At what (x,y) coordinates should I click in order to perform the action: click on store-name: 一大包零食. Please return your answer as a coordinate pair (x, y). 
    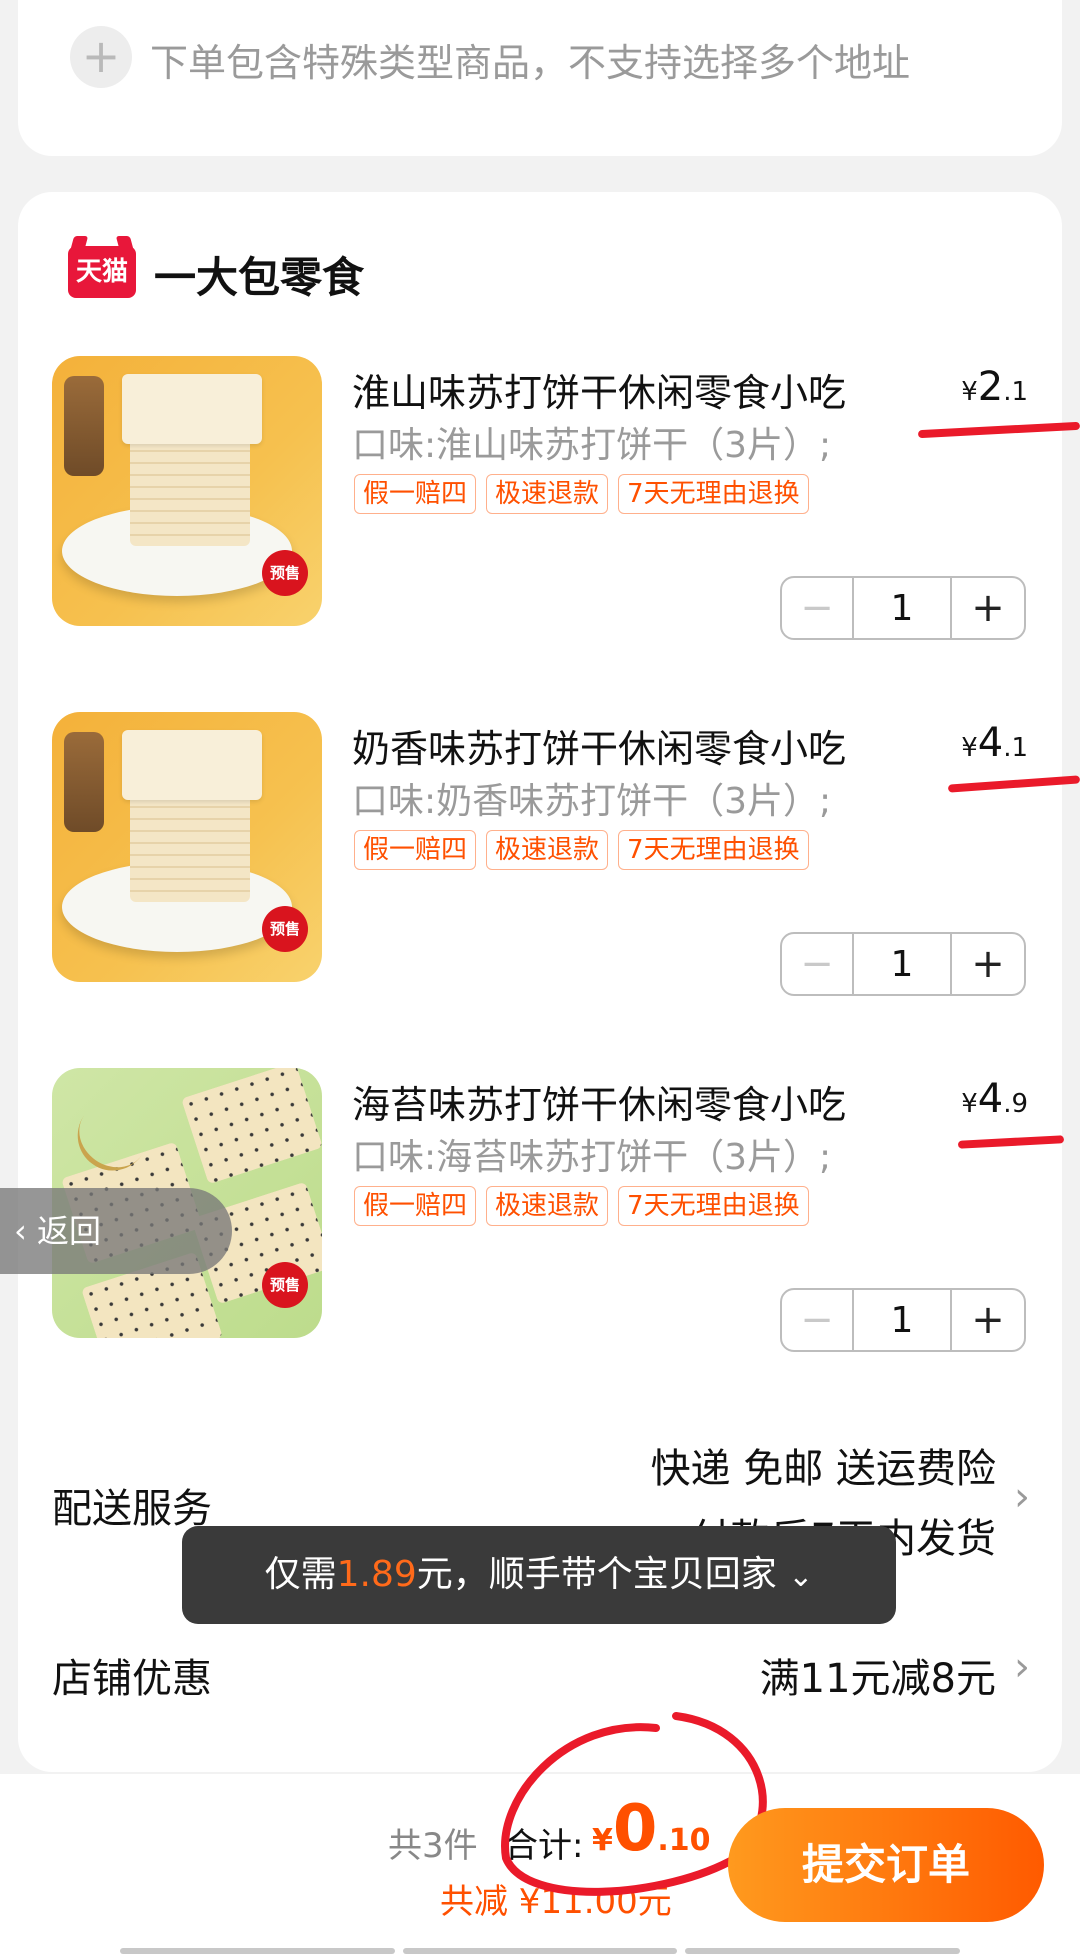
    Looking at the image, I should click on (259, 274).